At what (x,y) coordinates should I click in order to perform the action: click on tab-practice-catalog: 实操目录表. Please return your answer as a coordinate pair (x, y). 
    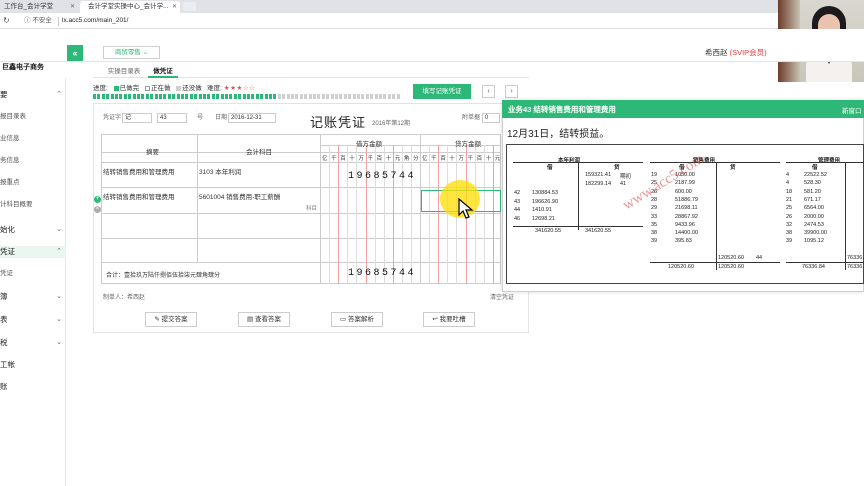
    Looking at the image, I should click on (124, 72).